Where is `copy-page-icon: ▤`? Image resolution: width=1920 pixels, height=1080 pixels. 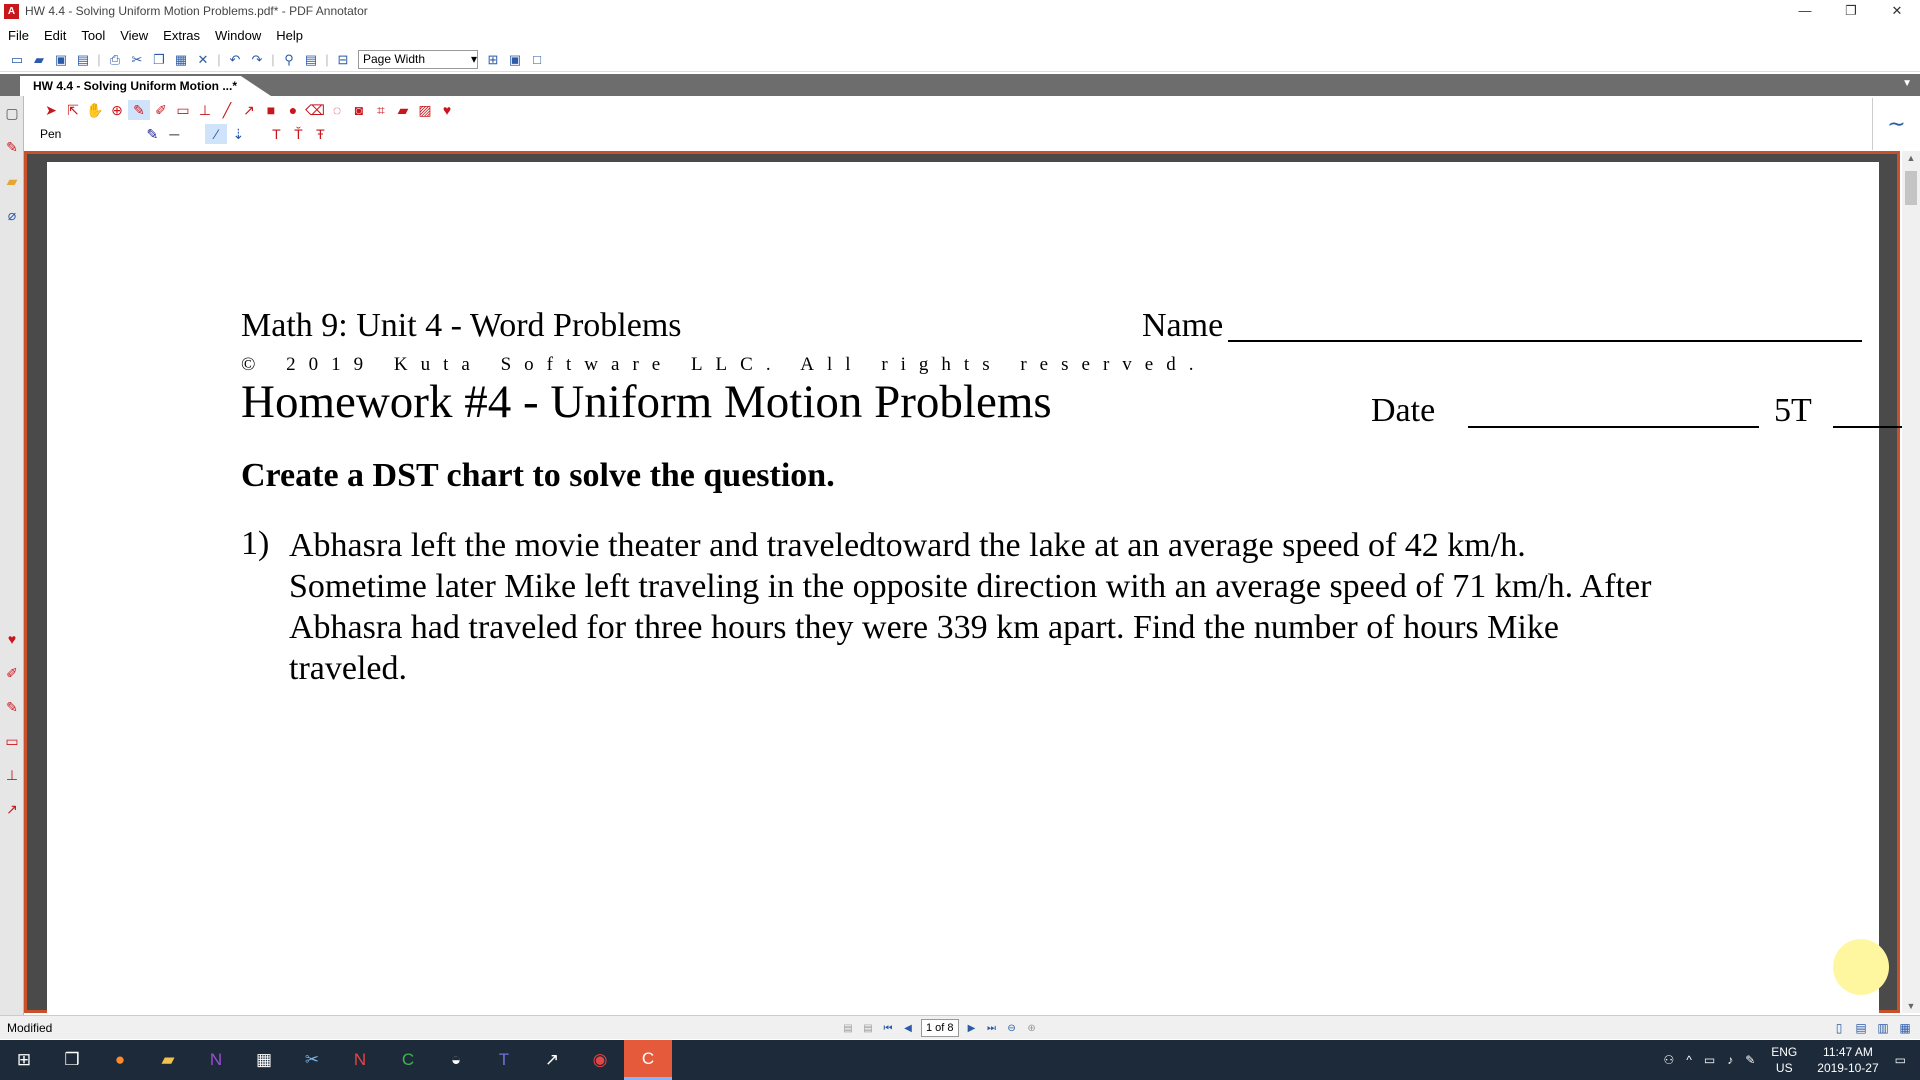
copy-page-icon: ▤ is located at coordinates (848, 1028).